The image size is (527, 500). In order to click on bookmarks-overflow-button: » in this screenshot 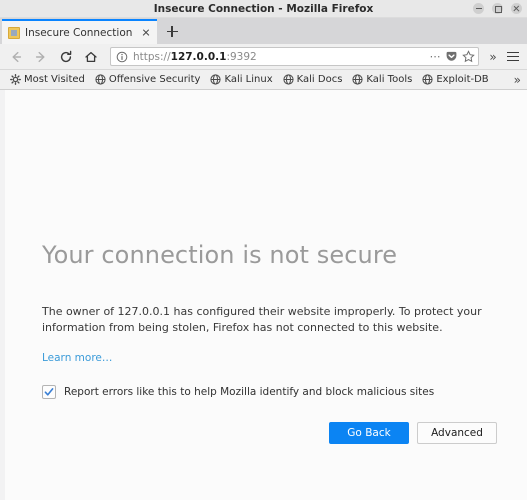, I will do `click(517, 80)`.